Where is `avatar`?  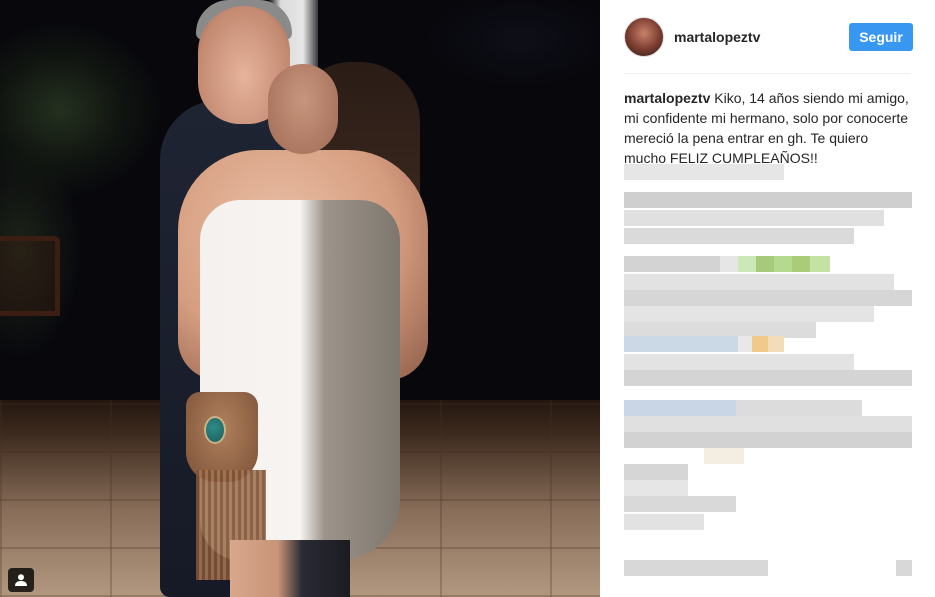 avatar is located at coordinates (644, 36).